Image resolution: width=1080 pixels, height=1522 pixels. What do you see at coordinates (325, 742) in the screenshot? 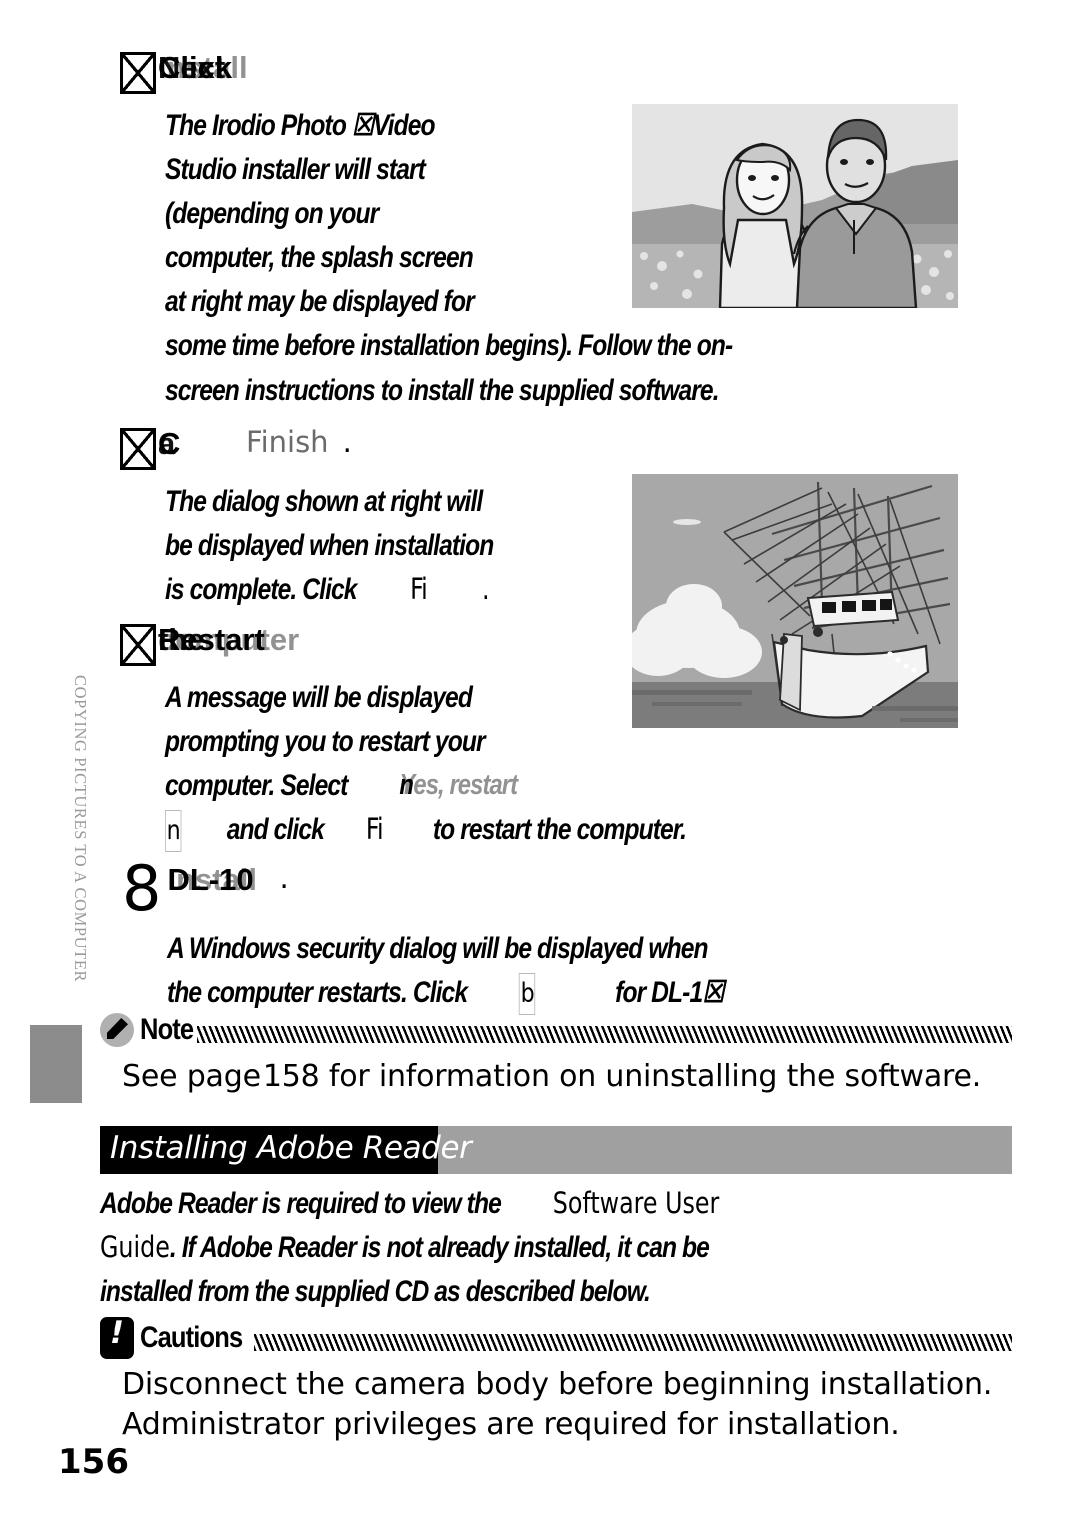
I see `step-7b-line-2: prompting you to restart your` at bounding box center [325, 742].